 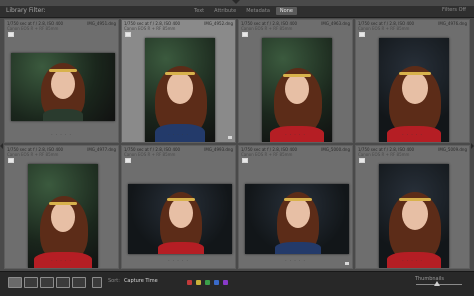 I want to click on filter-tab-text: Text, so click(x=199, y=11).